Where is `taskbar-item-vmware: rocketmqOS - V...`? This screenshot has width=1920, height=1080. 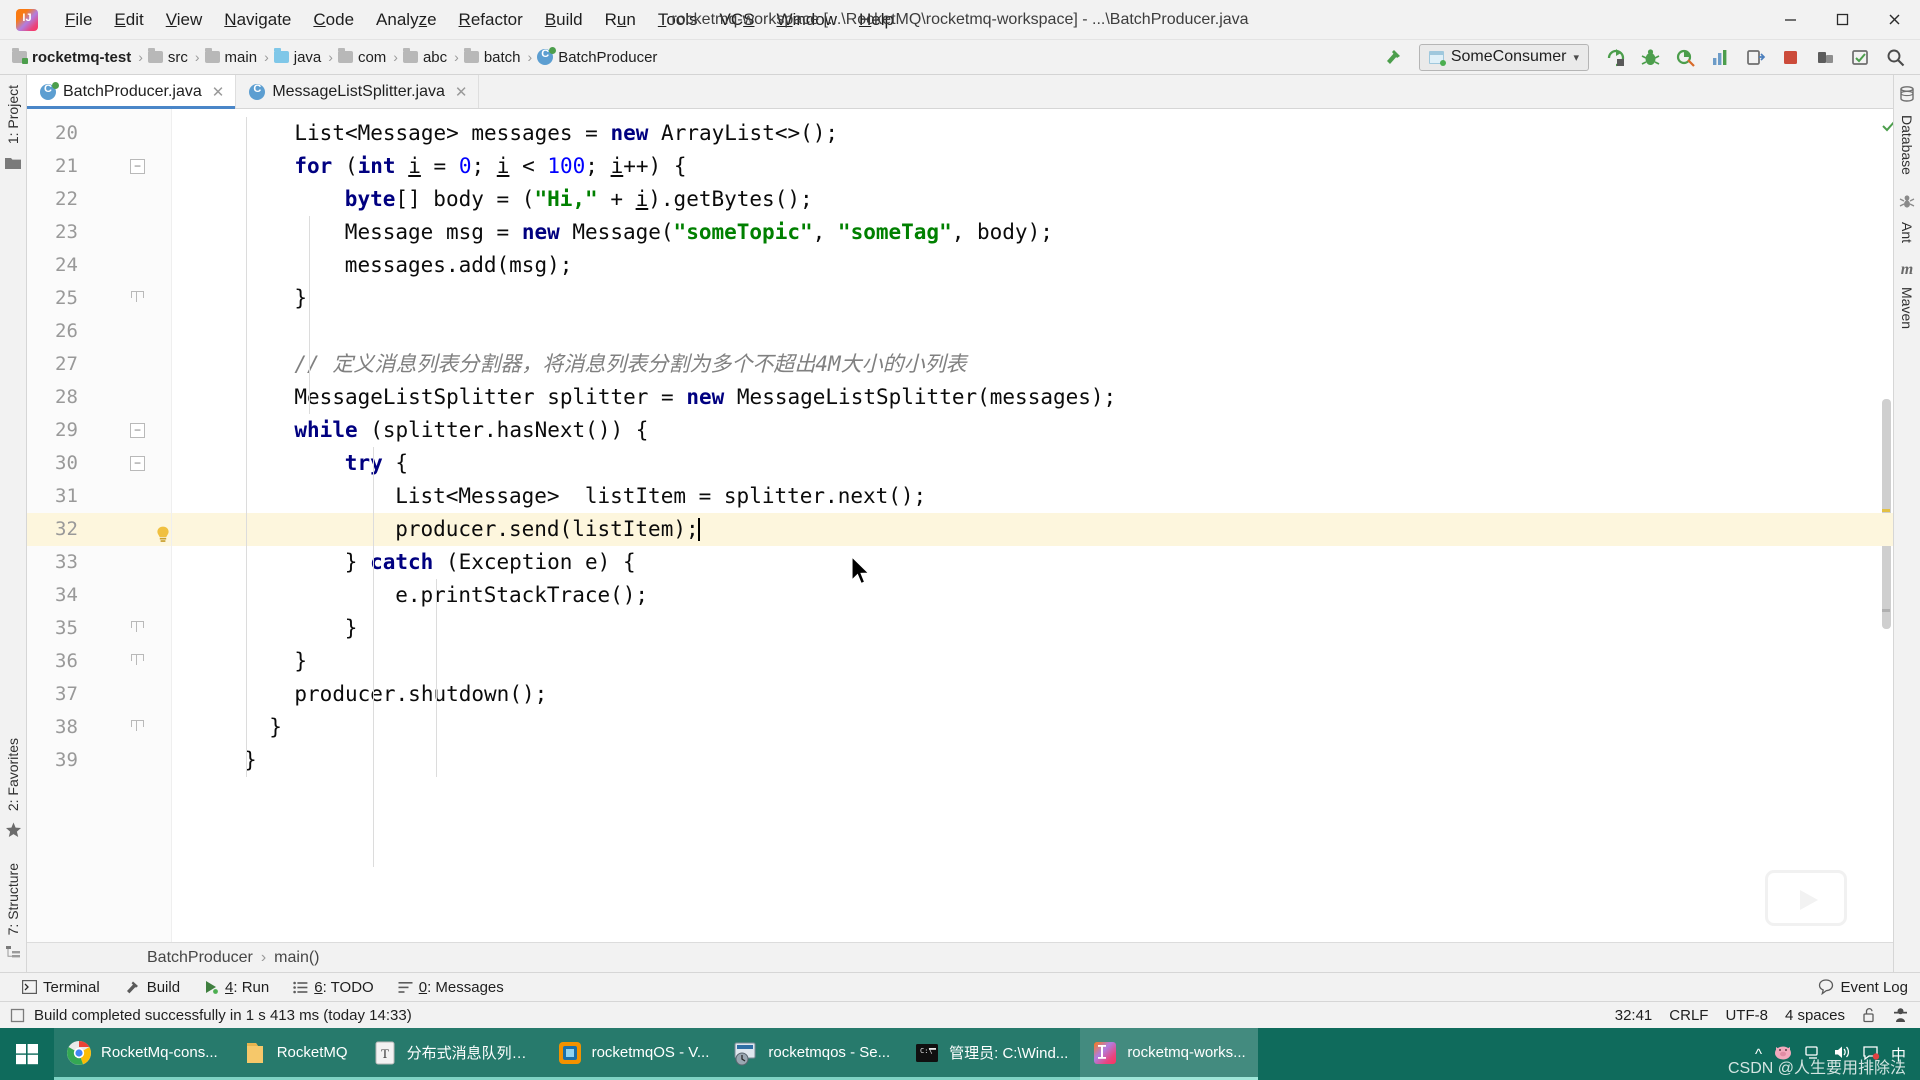 taskbar-item-vmware: rocketmqOS - V... is located at coordinates (633, 1054).